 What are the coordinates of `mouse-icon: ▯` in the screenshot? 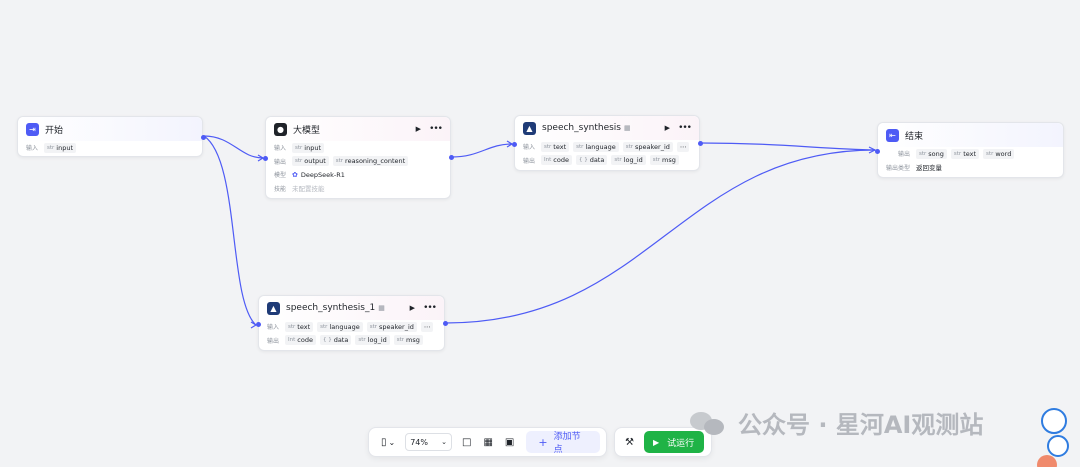 It's located at (384, 442).